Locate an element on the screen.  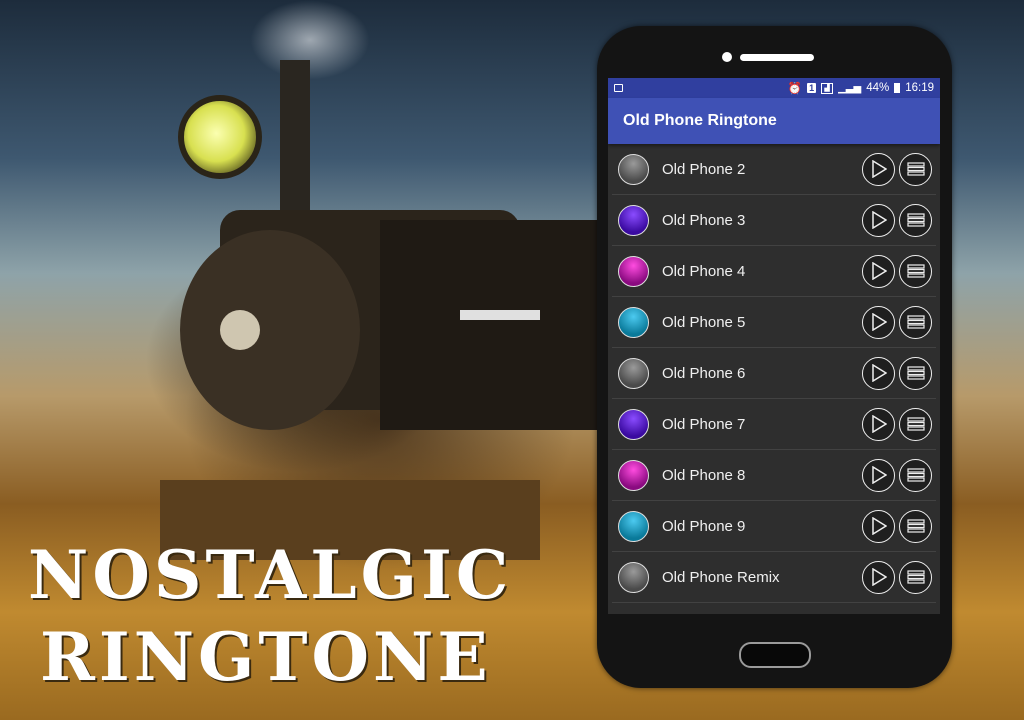
ringtone-label: Old Phone 2 is located at coordinates (704, 169).